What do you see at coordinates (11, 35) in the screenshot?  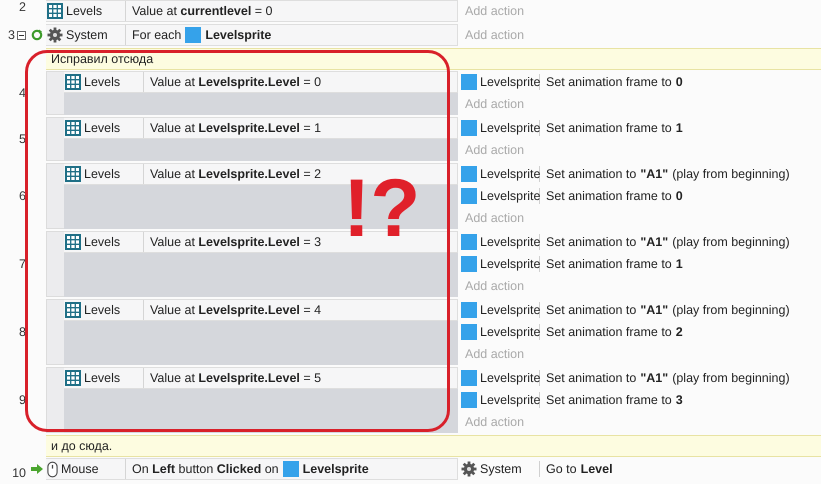 I see `event-number: 3` at bounding box center [11, 35].